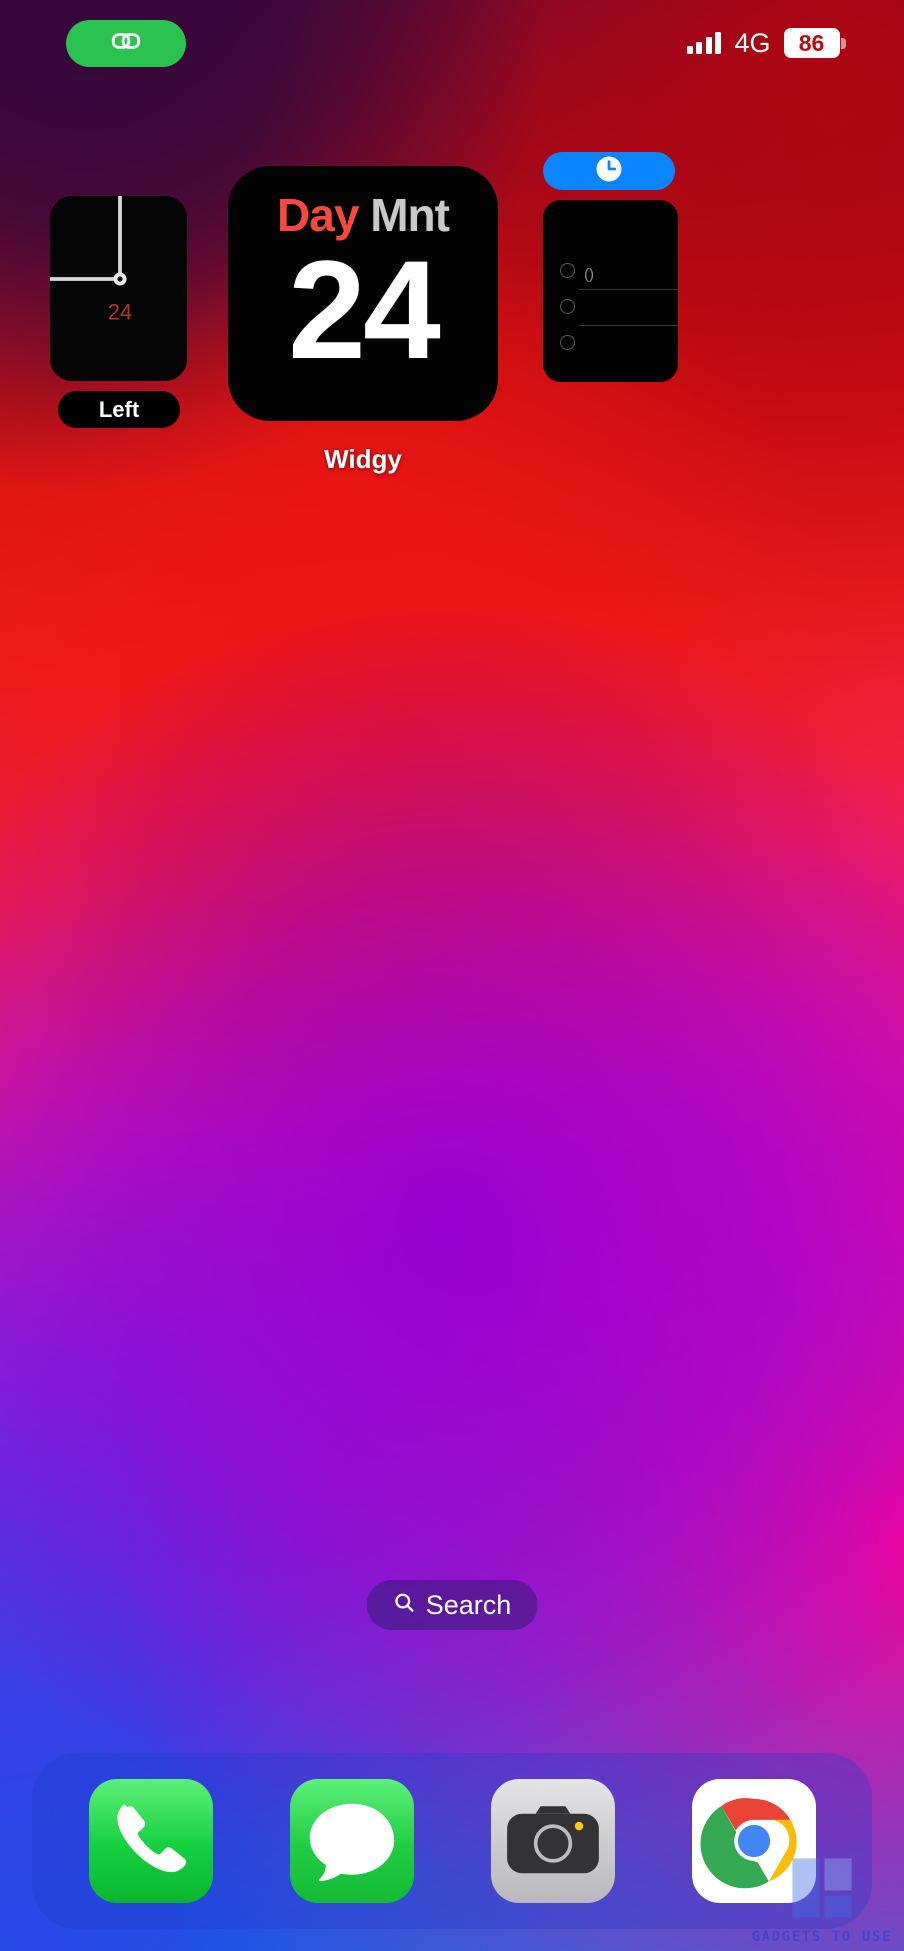 This screenshot has height=1951, width=904. What do you see at coordinates (752, 42) in the screenshot?
I see `network-type-label: 4G` at bounding box center [752, 42].